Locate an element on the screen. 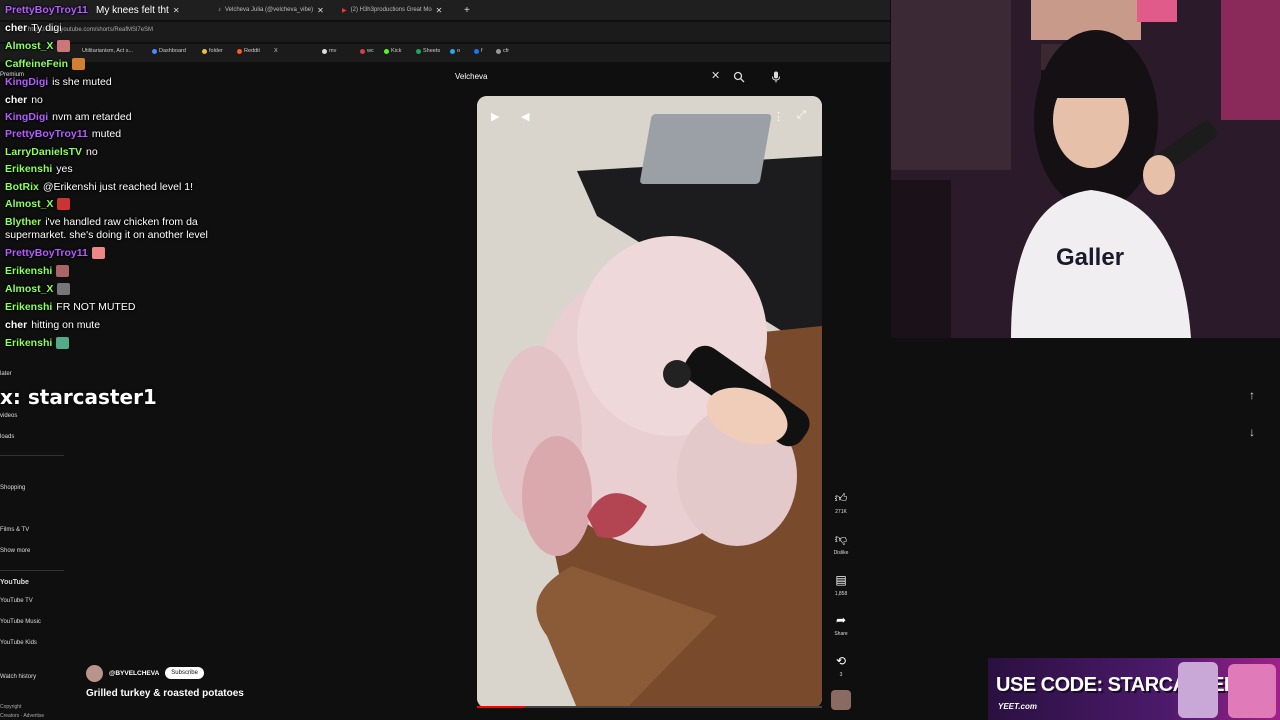  comments-button: ▤ 1,858 is located at coordinates (841, 583).